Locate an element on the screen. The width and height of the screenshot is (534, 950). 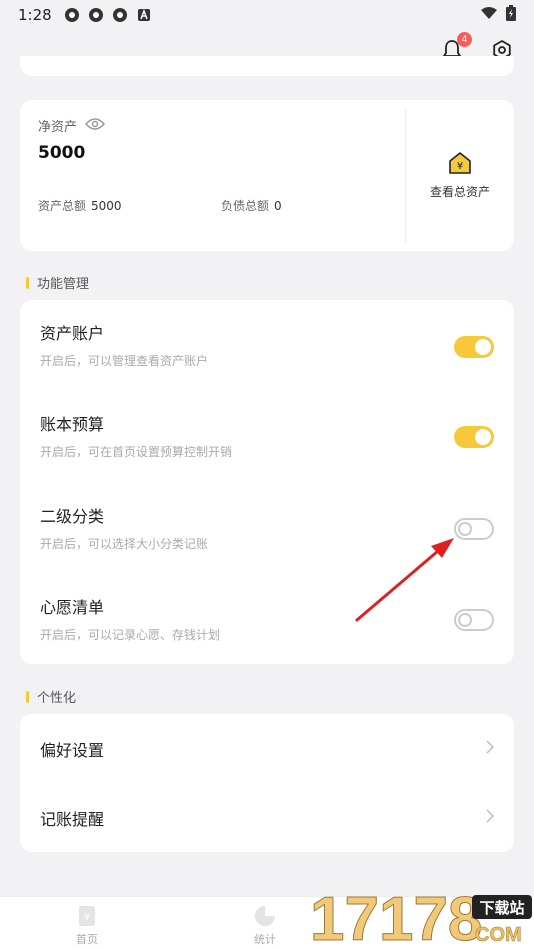
section-title-features: 功能管理 is located at coordinates (57, 282).